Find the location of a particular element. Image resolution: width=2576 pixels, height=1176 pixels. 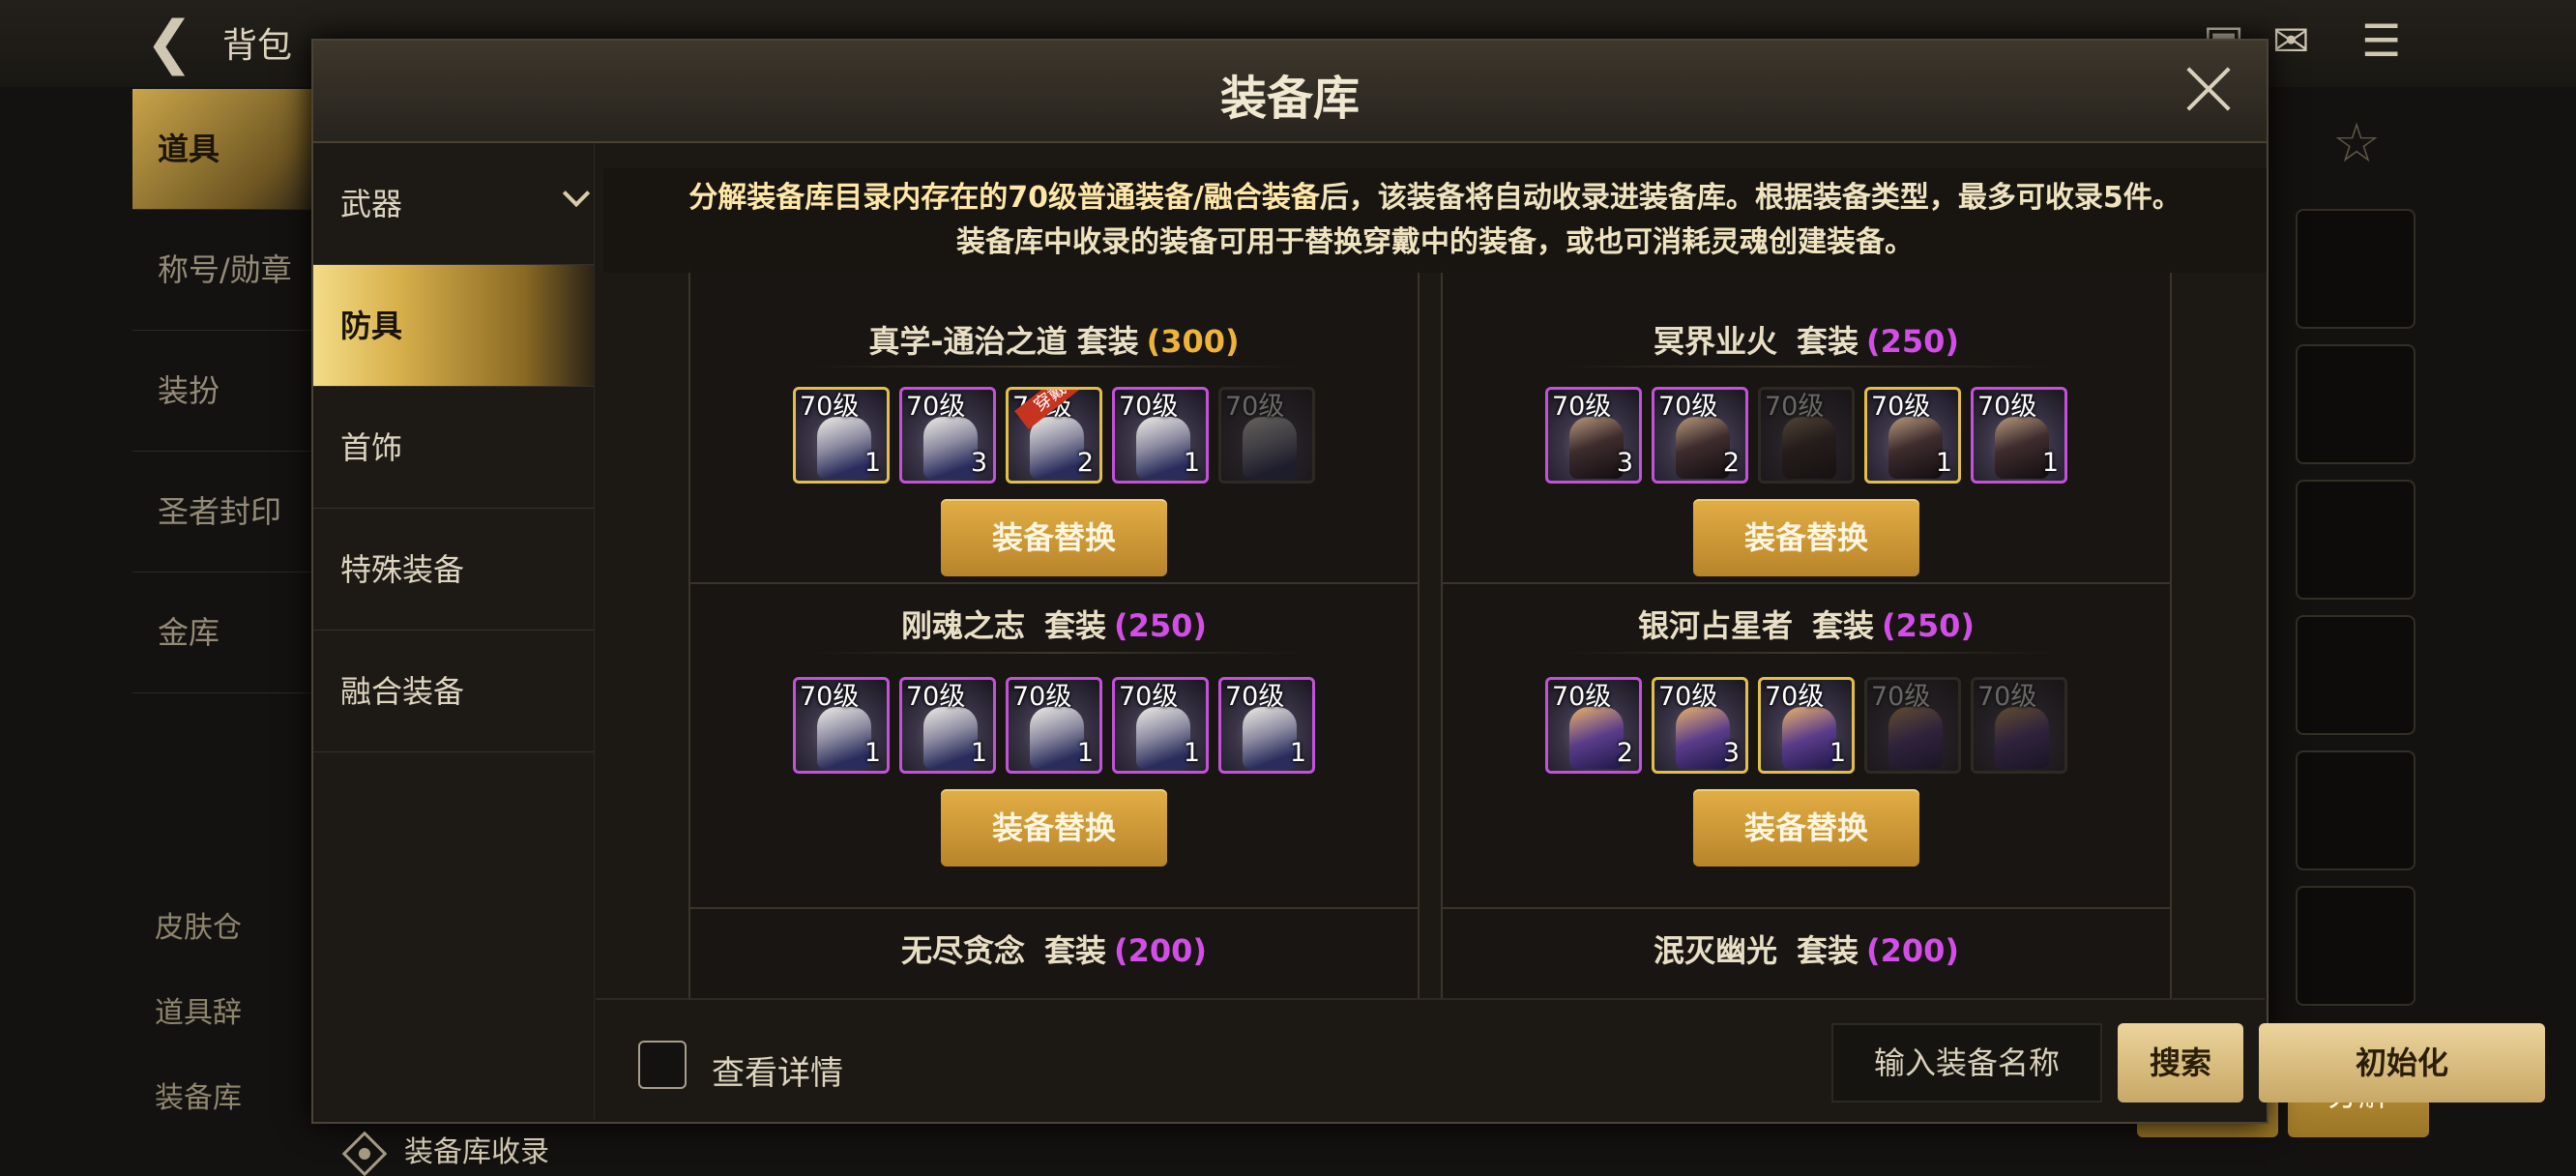

divider is located at coordinates (1055, 367).